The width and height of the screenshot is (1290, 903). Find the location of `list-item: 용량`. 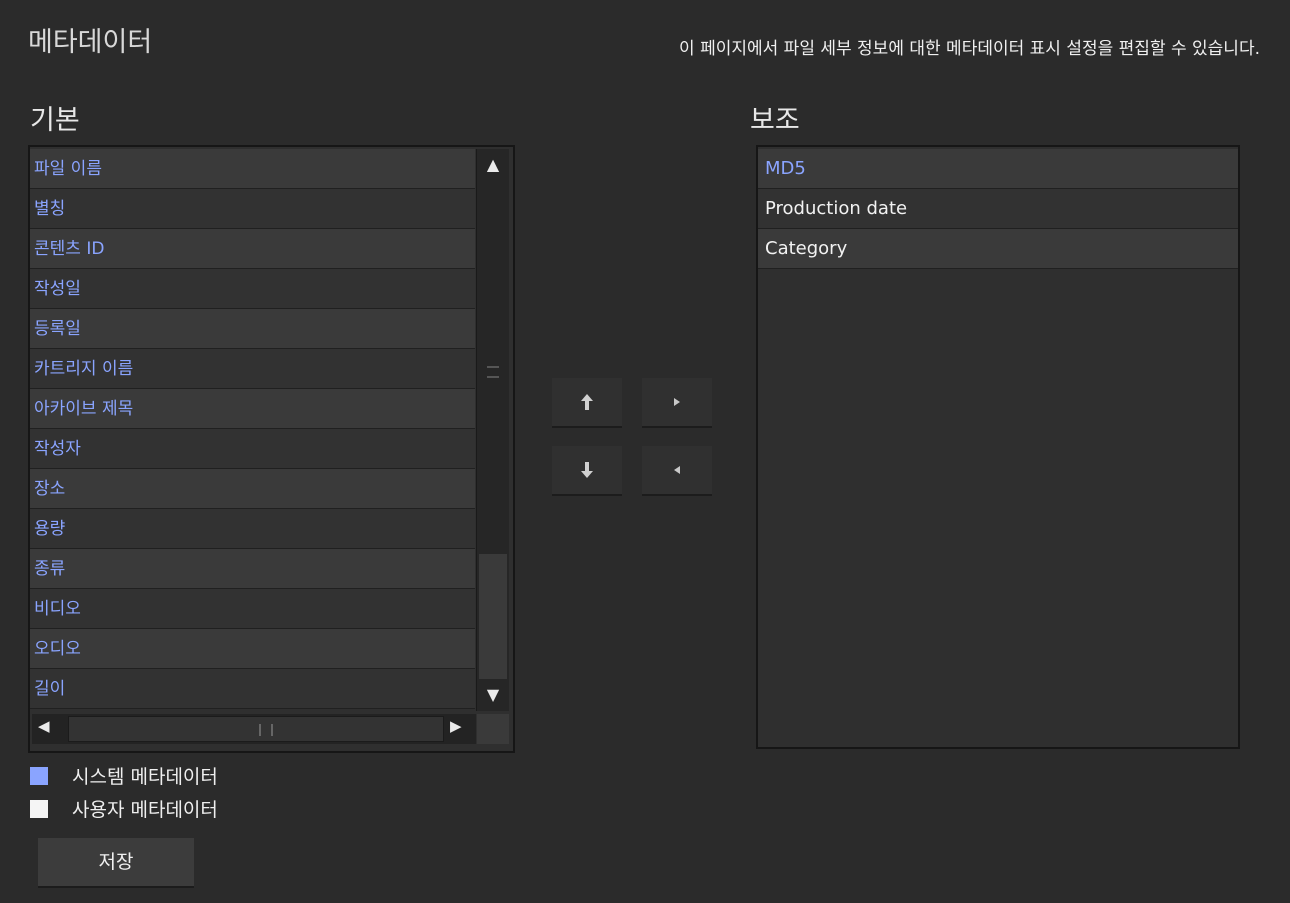

list-item: 용량 is located at coordinates (252, 529).